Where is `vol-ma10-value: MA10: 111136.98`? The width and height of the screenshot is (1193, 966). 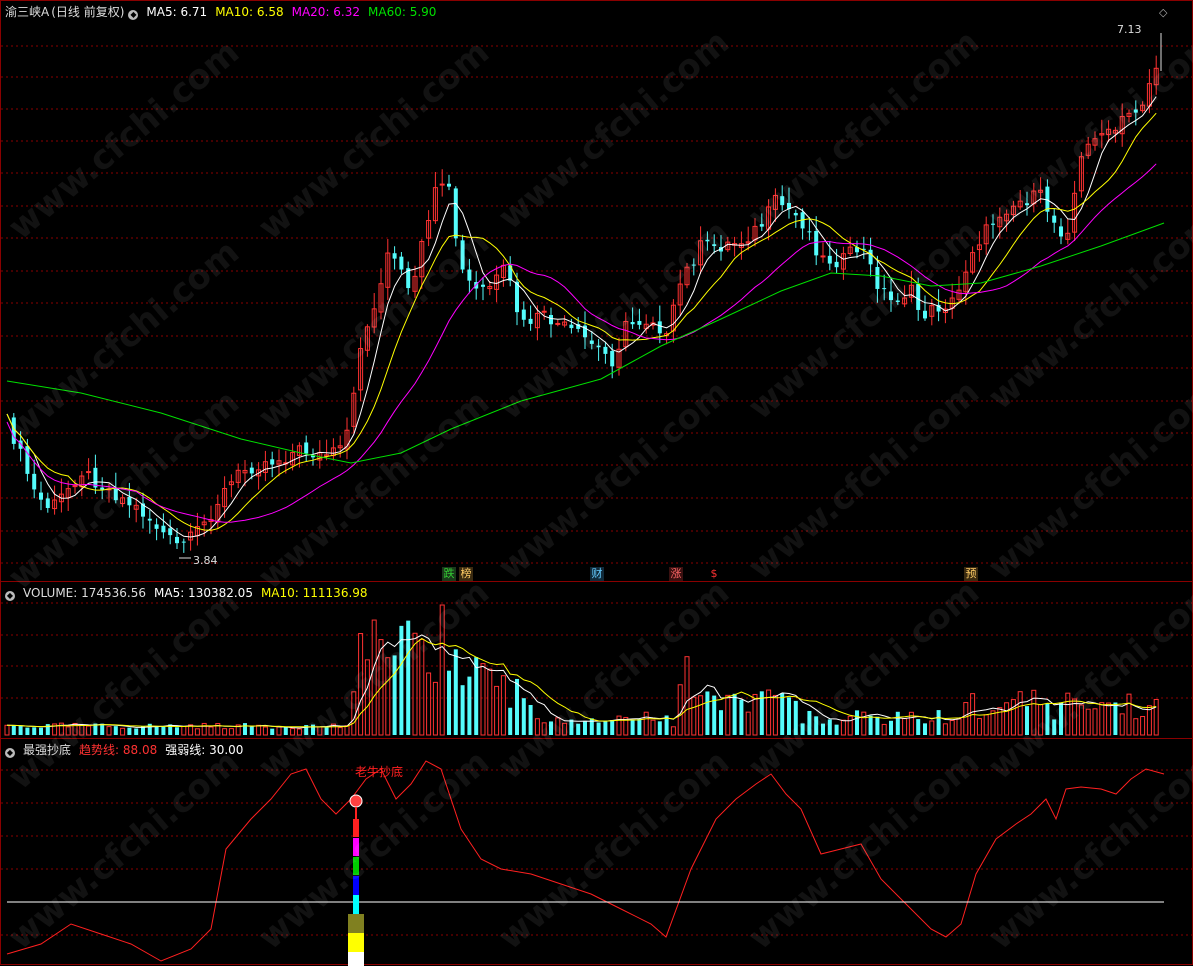 vol-ma10-value: MA10: 111136.98 is located at coordinates (314, 593).